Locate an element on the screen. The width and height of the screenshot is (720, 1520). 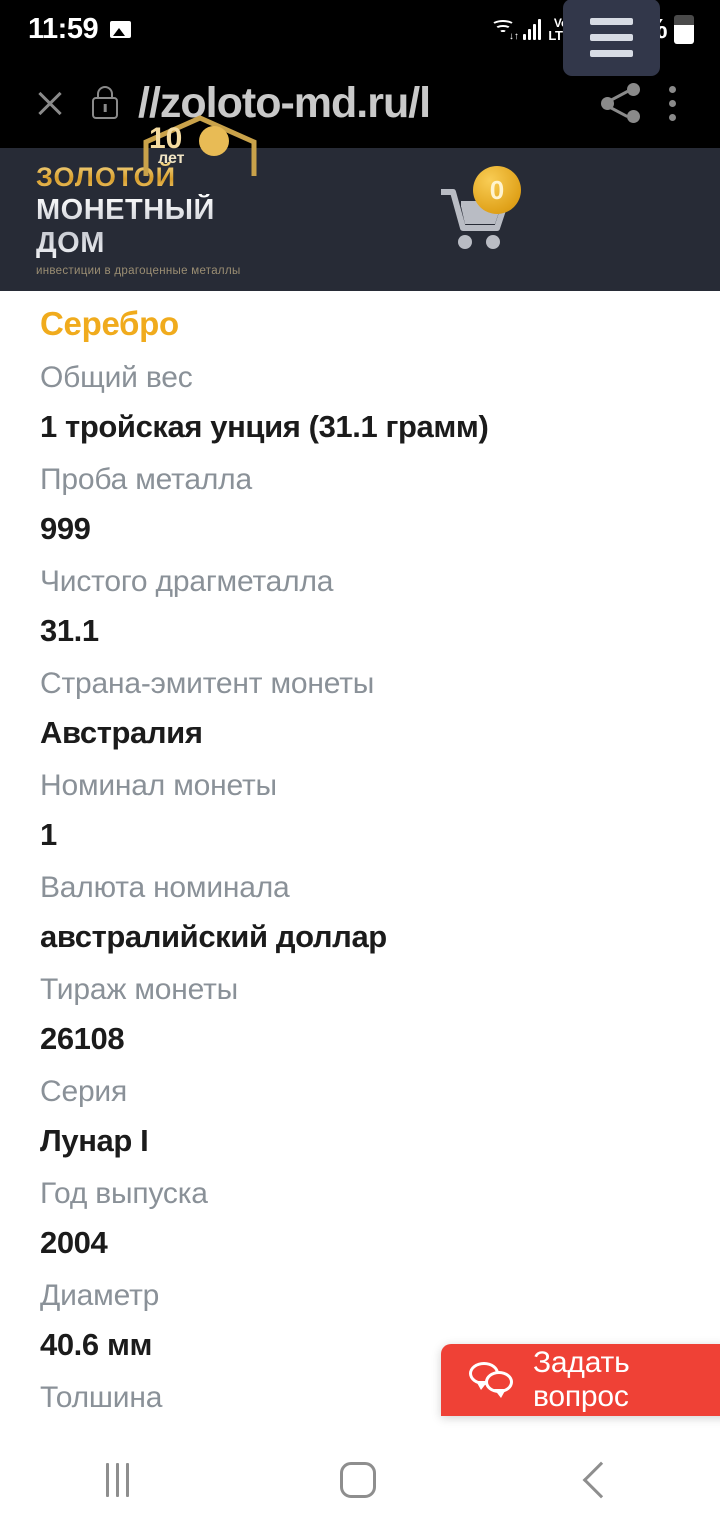
spec-label: Чистого драгметалла is located at coordinates (187, 581).